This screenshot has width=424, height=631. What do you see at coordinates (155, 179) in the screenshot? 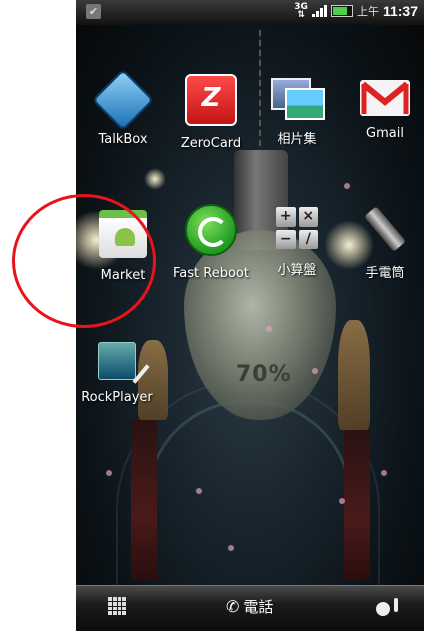
I see `glow-light` at bounding box center [155, 179].